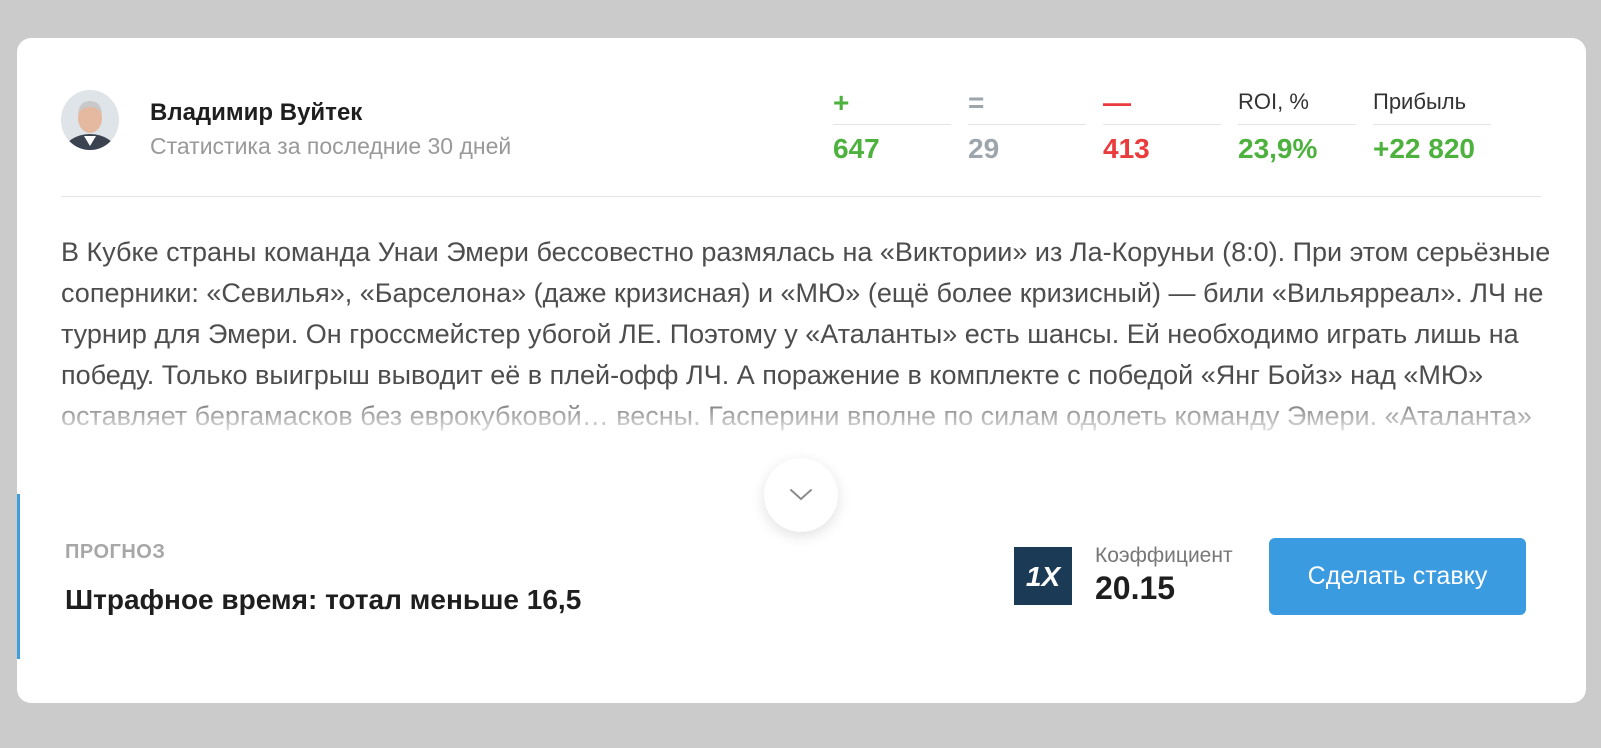 The width and height of the screenshot is (1601, 748). Describe the element at coordinates (331, 146) in the screenshot. I see `author-subtitle: Статистика за последние 30 дней` at that location.